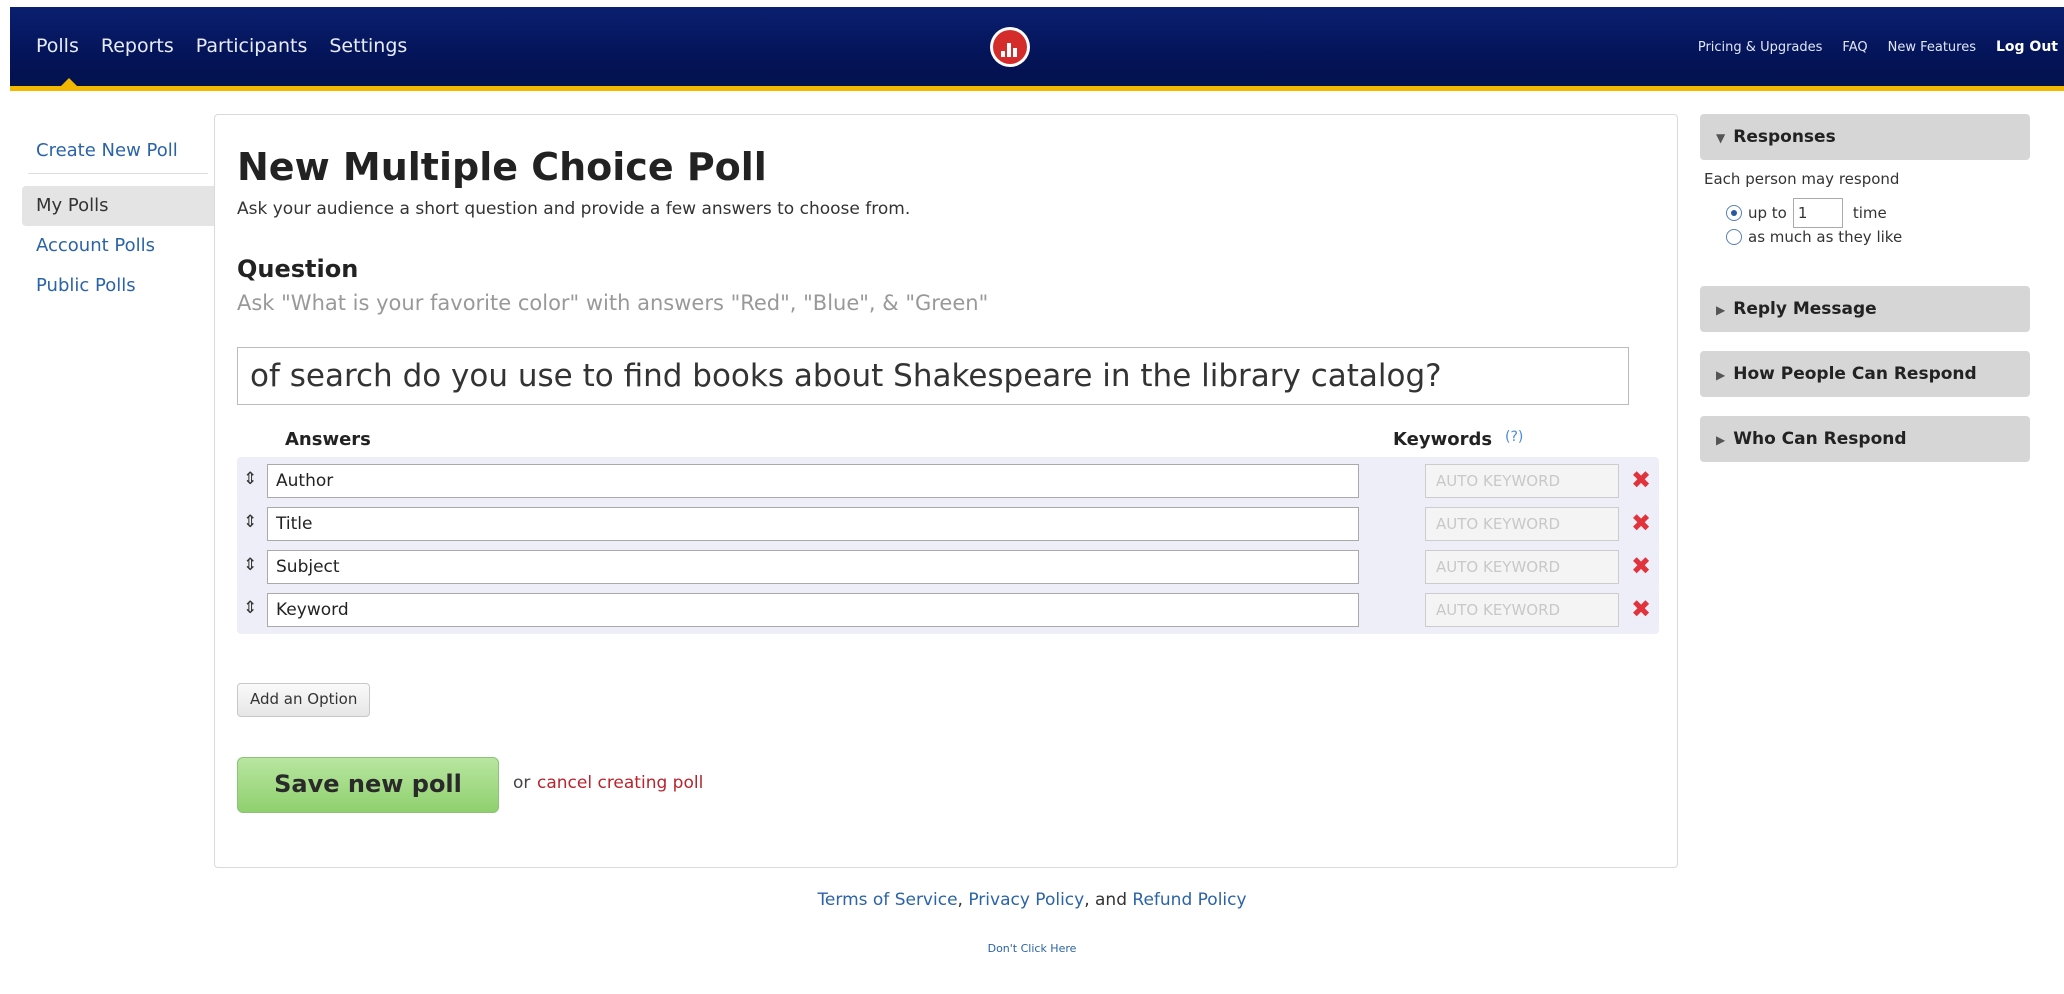  I want to click on expanded-arrow-icon: ▼, so click(1721, 138).